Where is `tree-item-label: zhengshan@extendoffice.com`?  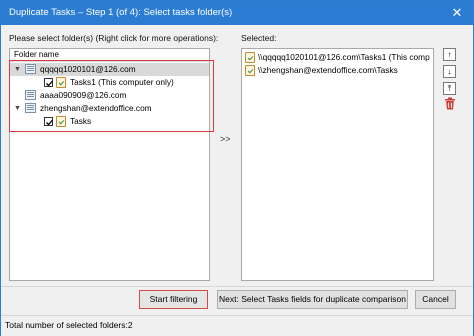
tree-item-label: zhengshan@extendoffice.com is located at coordinates (96, 108).